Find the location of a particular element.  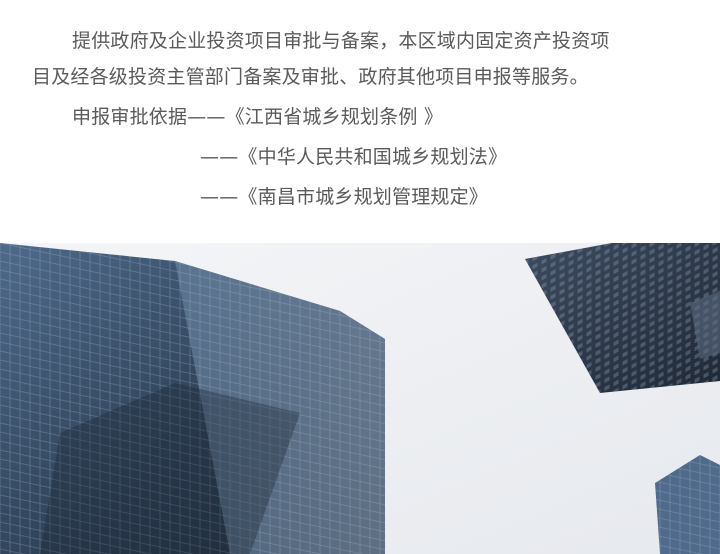

basis-reference-2: ——《中华人民共和国城乡规划法》 is located at coordinates (354, 157).